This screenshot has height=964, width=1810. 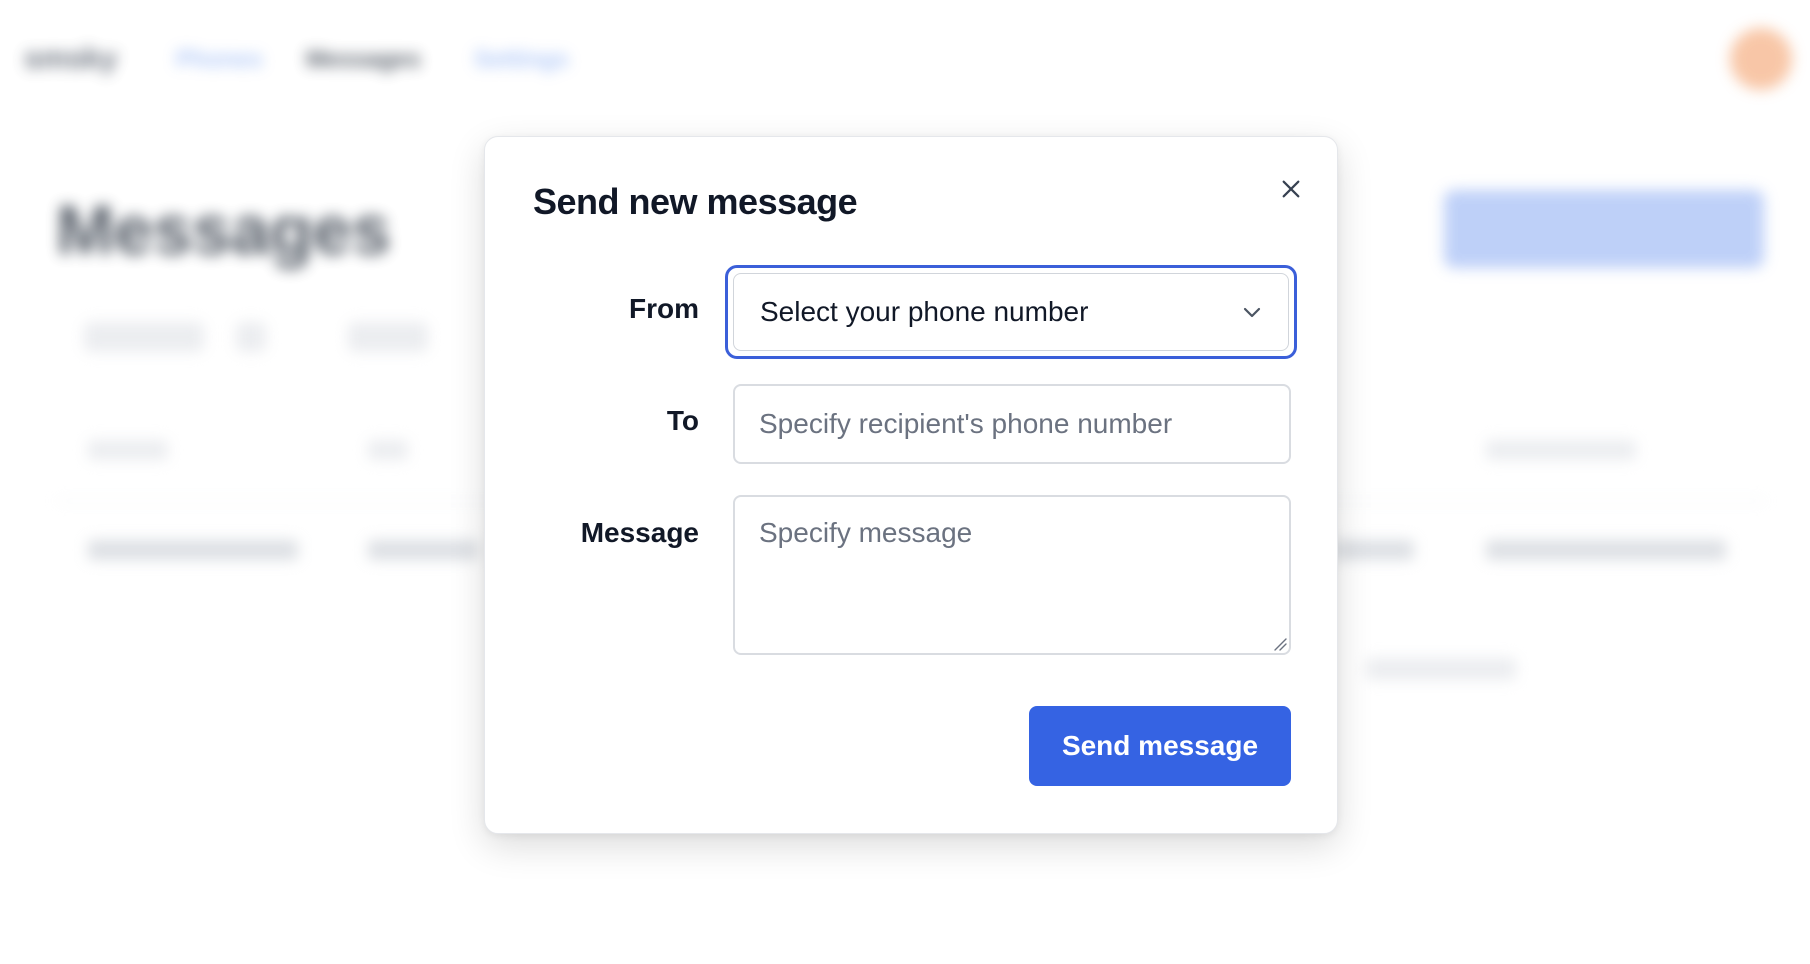 What do you see at coordinates (682, 420) in the screenshot?
I see `to-label: To` at bounding box center [682, 420].